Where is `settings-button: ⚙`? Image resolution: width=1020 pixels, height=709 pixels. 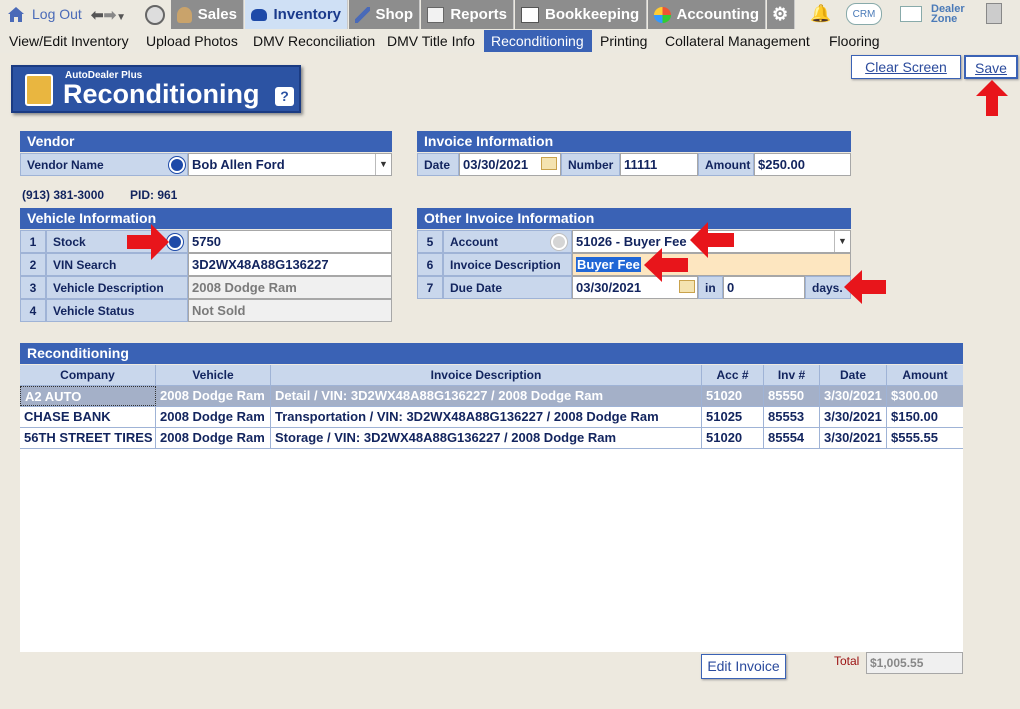
settings-button: ⚙ is located at coordinates (781, 14).